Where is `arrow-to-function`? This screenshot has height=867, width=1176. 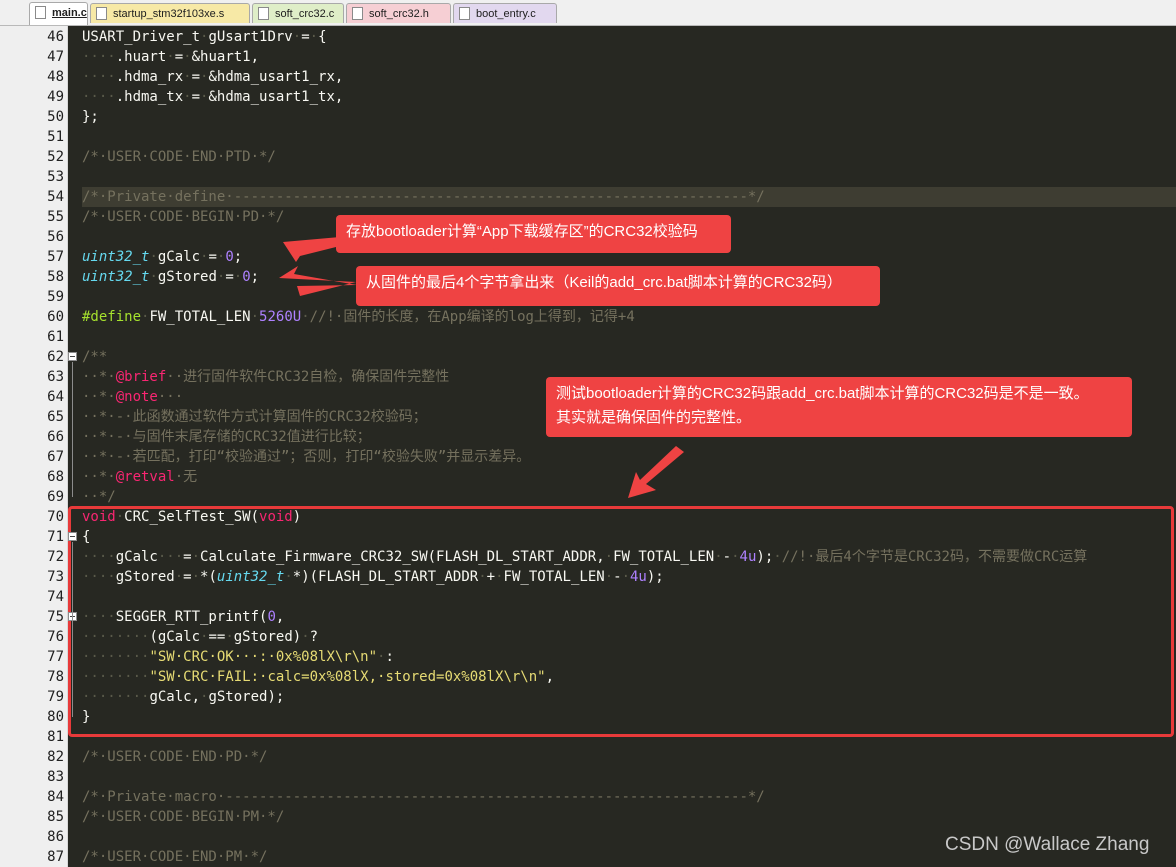
arrow-to-function is located at coordinates (656, 472).